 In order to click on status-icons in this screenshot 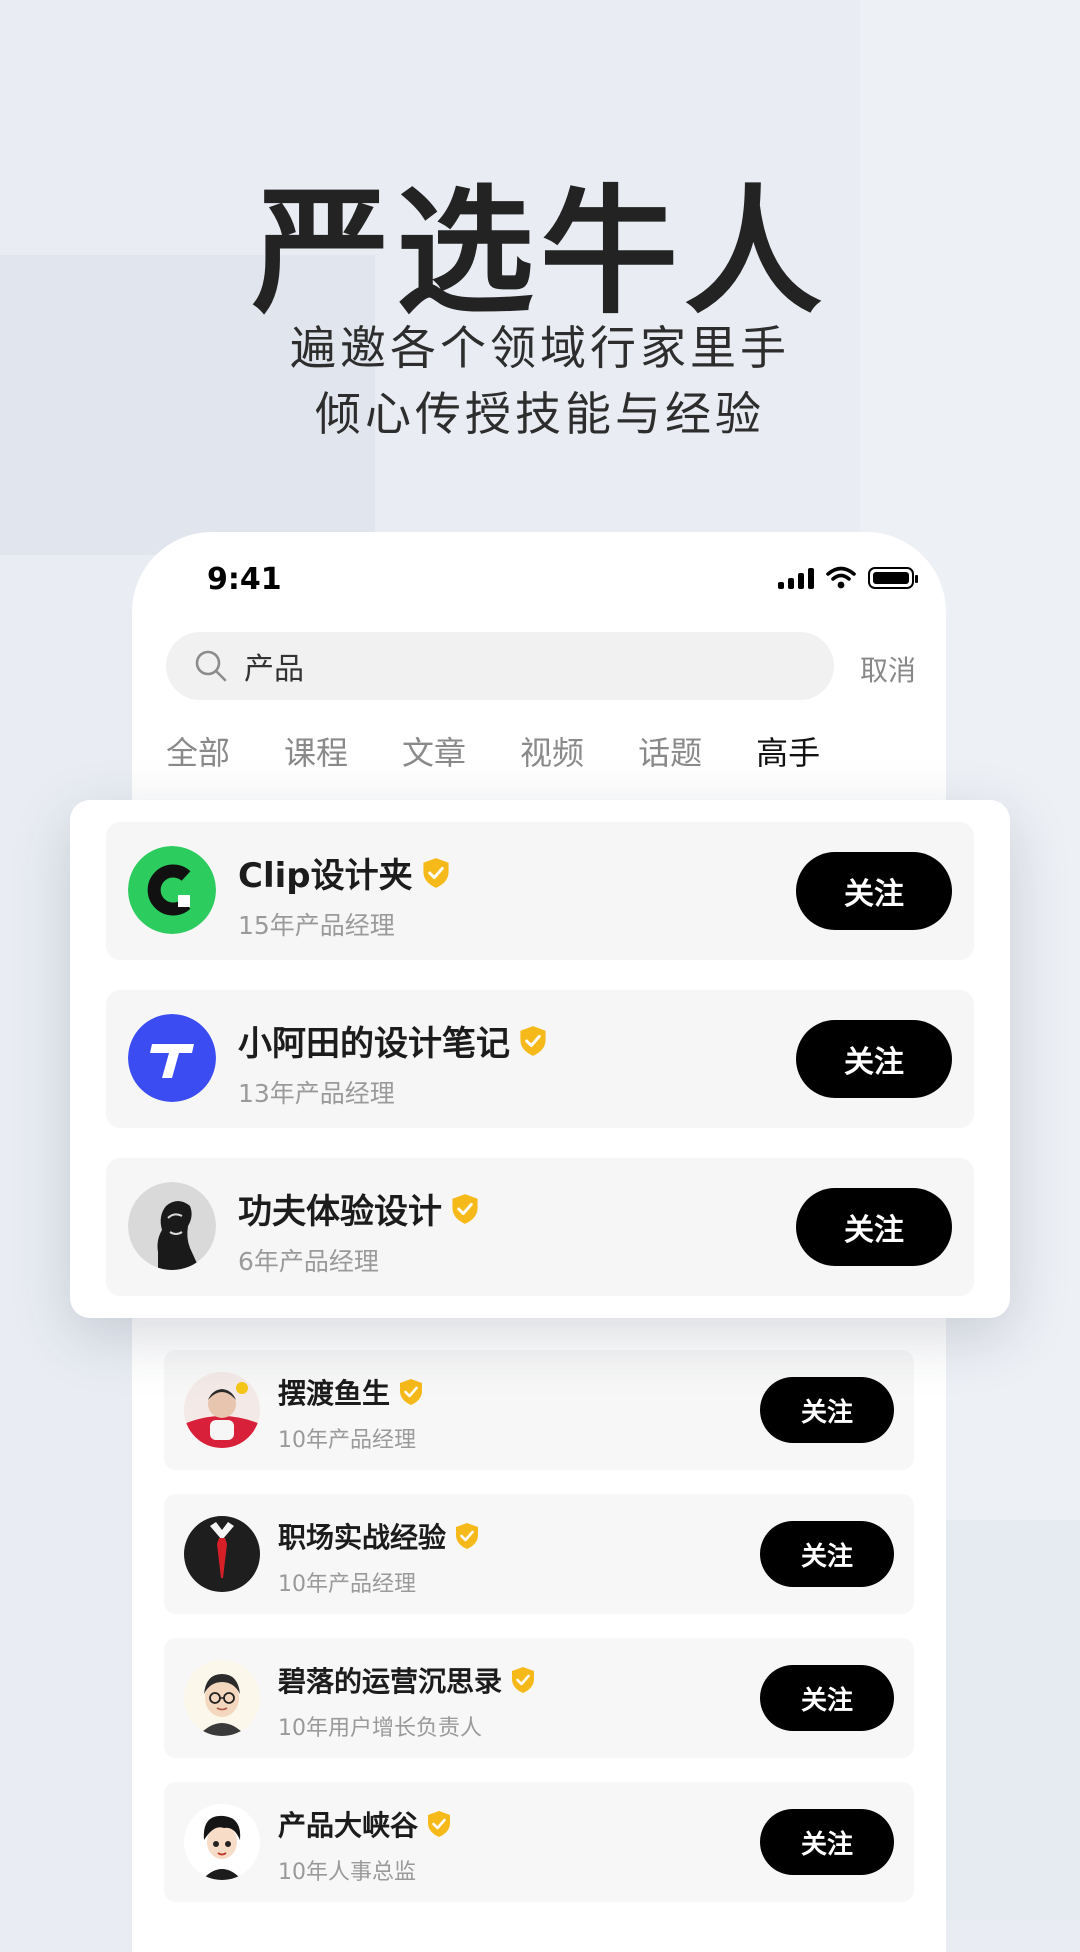, I will do `click(848, 578)`.